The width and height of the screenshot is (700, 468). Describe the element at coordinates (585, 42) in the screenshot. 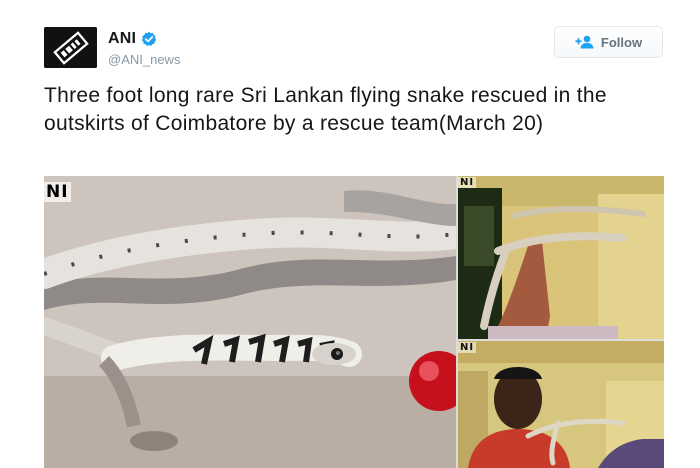

I see `add-user-icon` at that location.